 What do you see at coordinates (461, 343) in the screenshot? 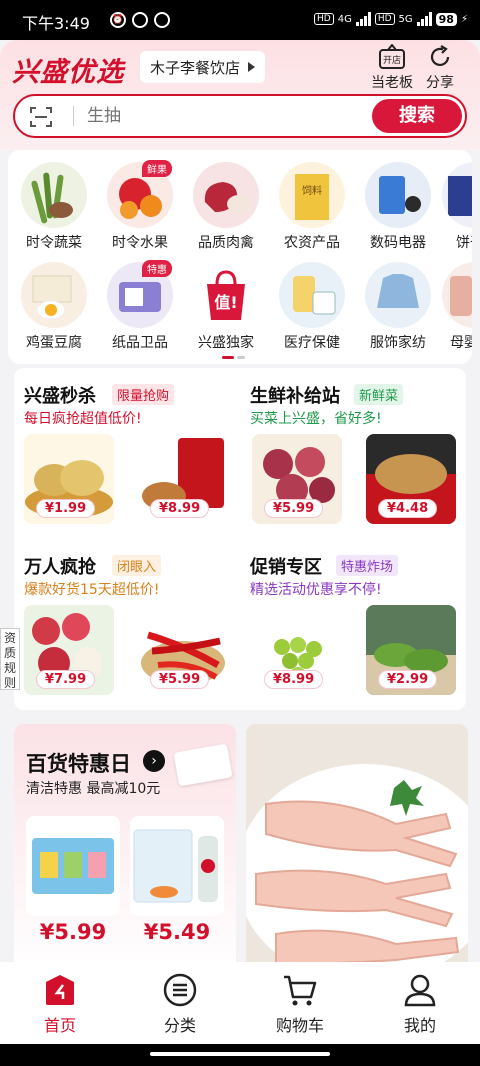
I see `category-label: 母婴` at bounding box center [461, 343].